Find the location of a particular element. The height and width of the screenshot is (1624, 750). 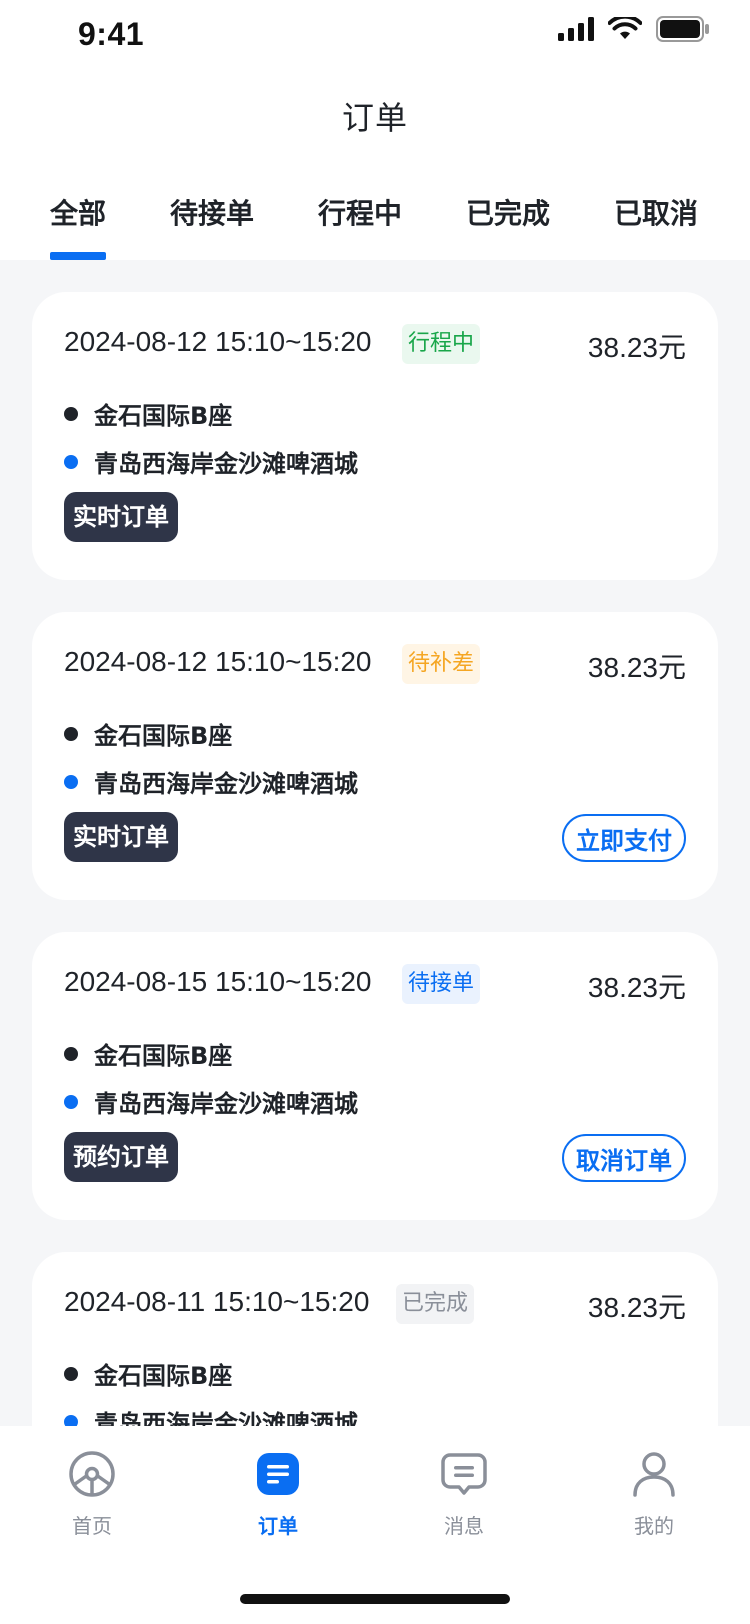

order-list-icon is located at coordinates (278, 1474).